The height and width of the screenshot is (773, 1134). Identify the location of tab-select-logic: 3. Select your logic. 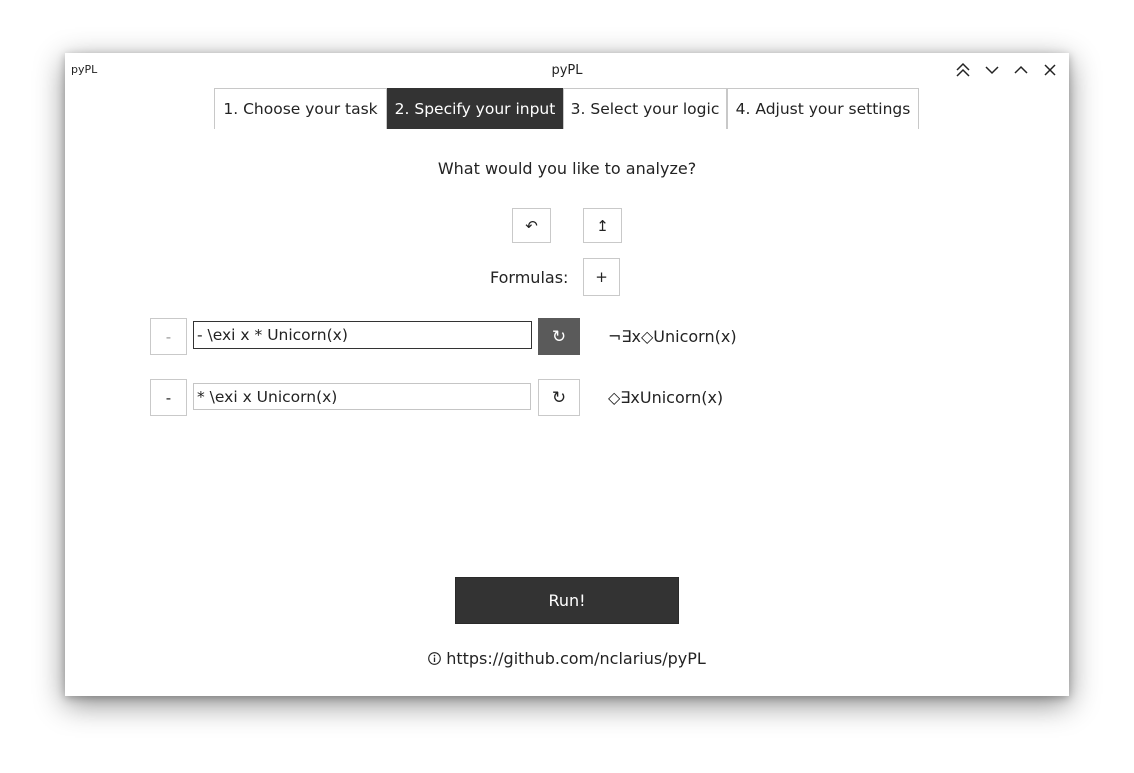
(645, 108).